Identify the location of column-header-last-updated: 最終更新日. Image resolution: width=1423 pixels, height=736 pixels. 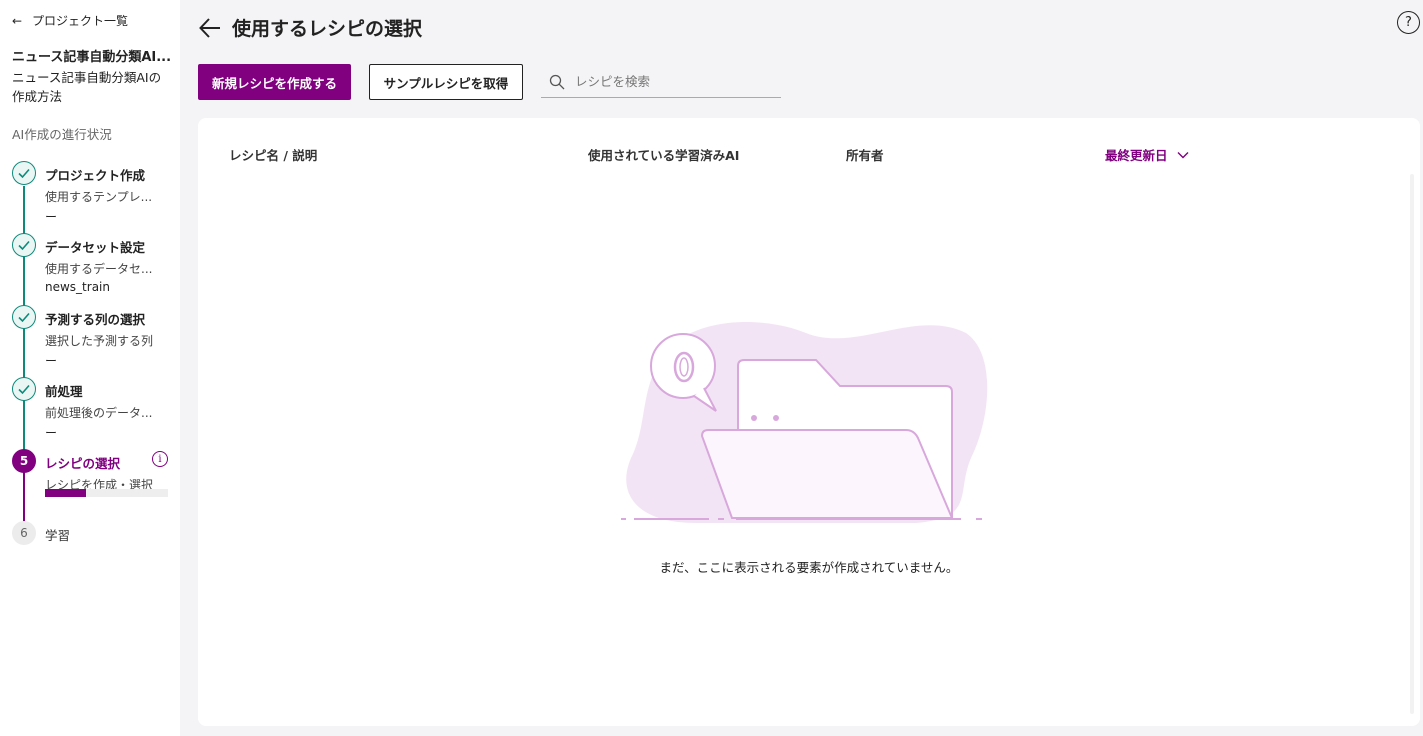
(1147, 154).